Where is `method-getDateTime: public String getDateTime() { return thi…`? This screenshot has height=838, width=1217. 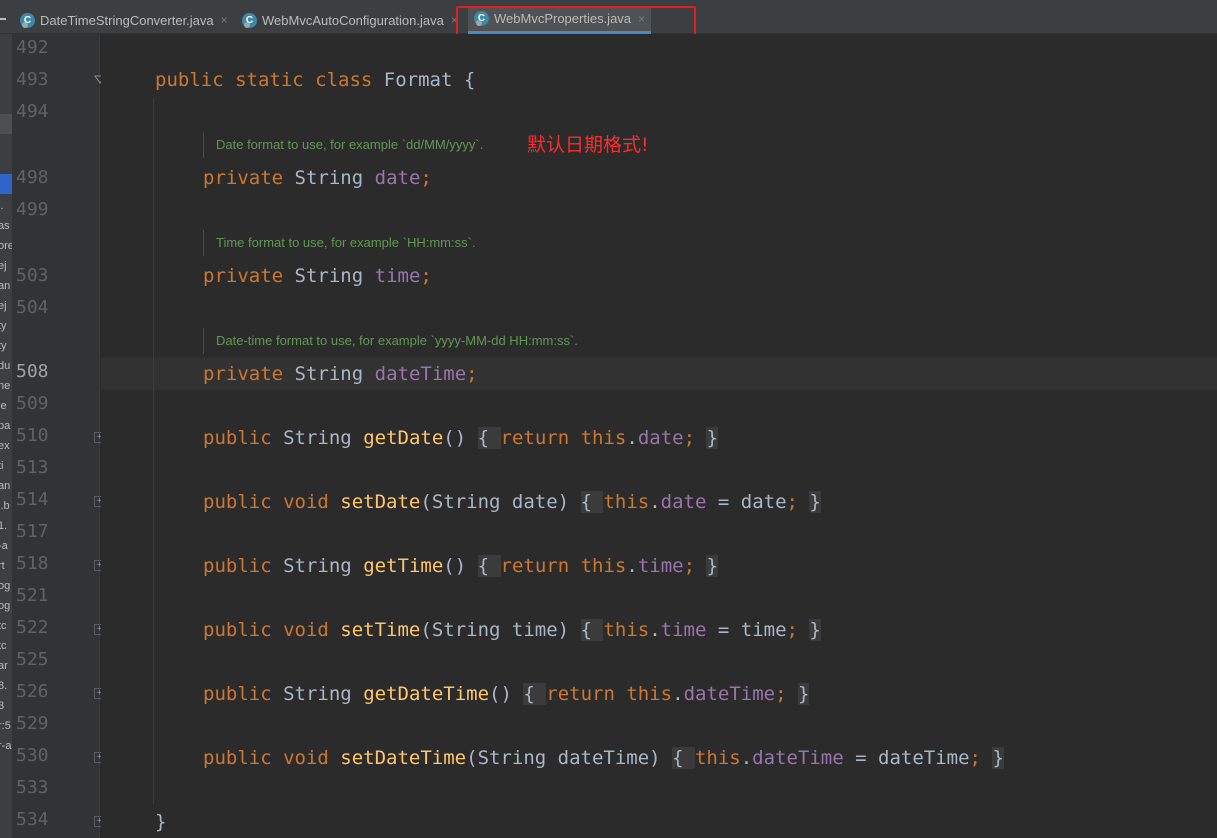
method-getDateTime: public String getDateTime() { return thi… is located at coordinates (506, 694).